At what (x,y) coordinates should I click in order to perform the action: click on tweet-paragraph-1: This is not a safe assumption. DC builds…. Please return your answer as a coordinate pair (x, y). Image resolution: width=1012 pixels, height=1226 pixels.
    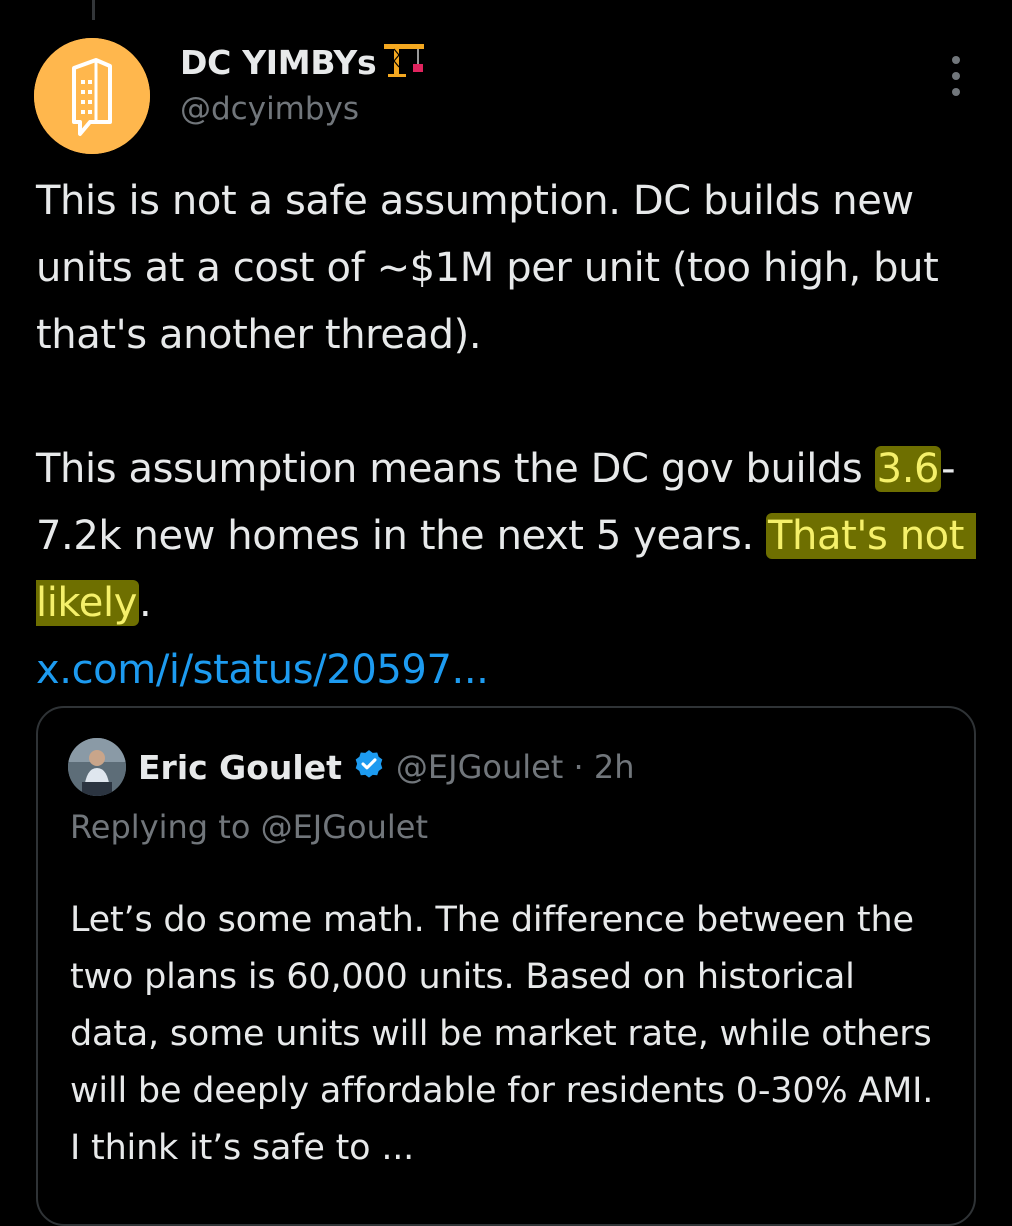
    Looking at the image, I should click on (493, 268).